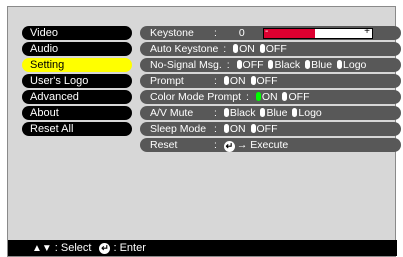 The image size is (403, 257). Describe the element at coordinates (202, 248) in the screenshot. I see `footer-bar: ▲▼ : Select ↵ : Enter` at that location.